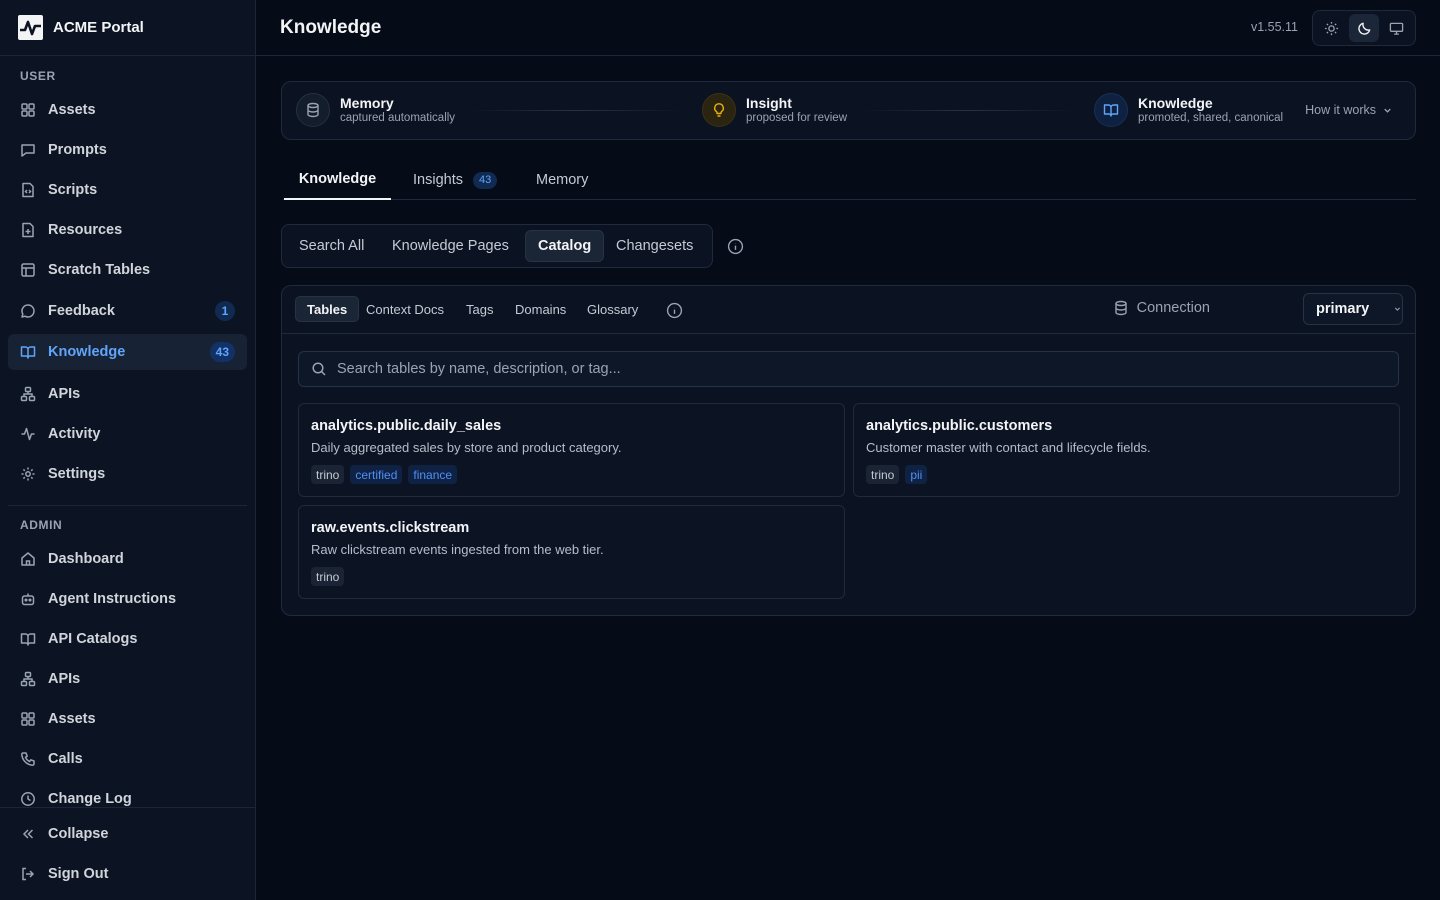 The image size is (1440, 900). I want to click on stage-title: Knowledge, so click(1175, 102).